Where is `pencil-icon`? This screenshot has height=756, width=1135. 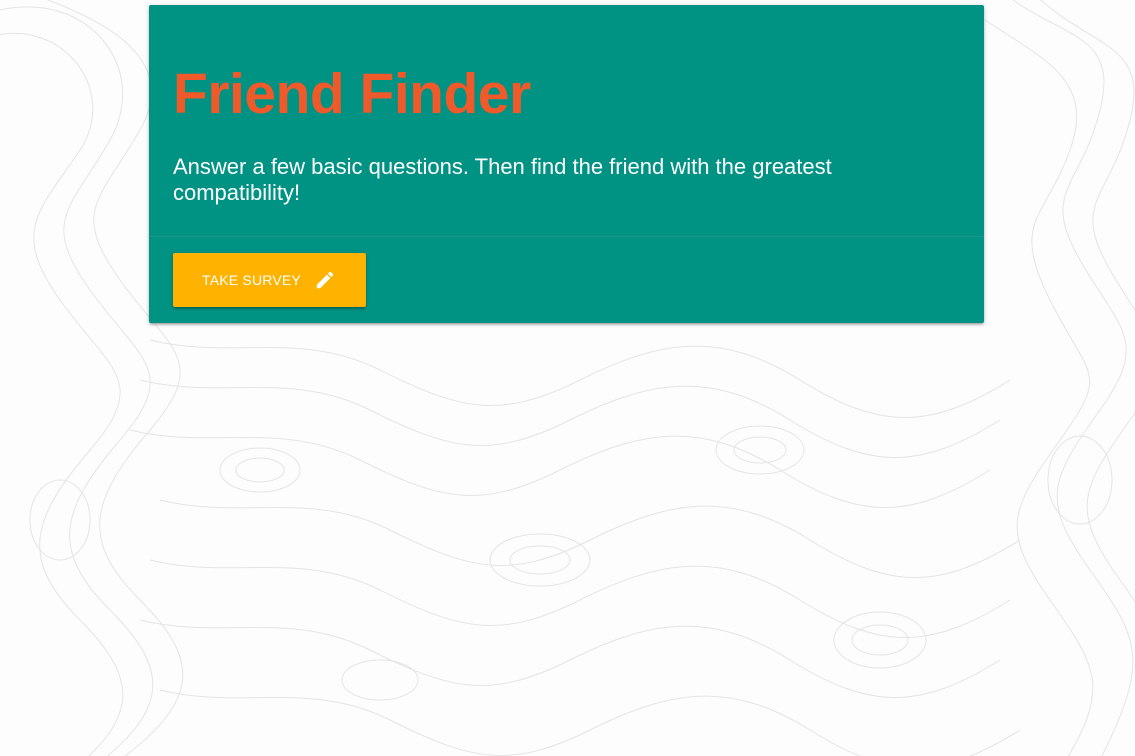 pencil-icon is located at coordinates (325, 280).